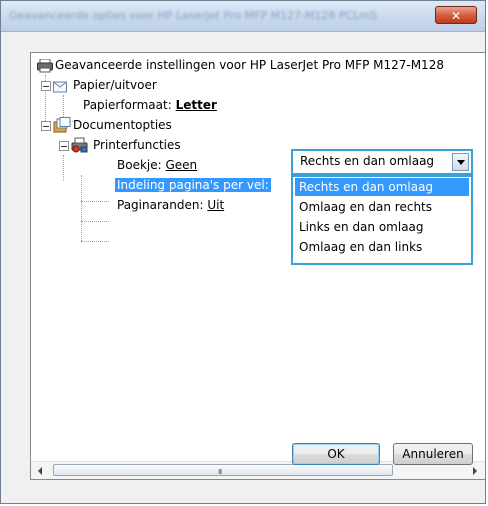 Image resolution: width=488 pixels, height=506 pixels. What do you see at coordinates (129, 105) in the screenshot?
I see `paper-size-label: Papierformaat:` at bounding box center [129, 105].